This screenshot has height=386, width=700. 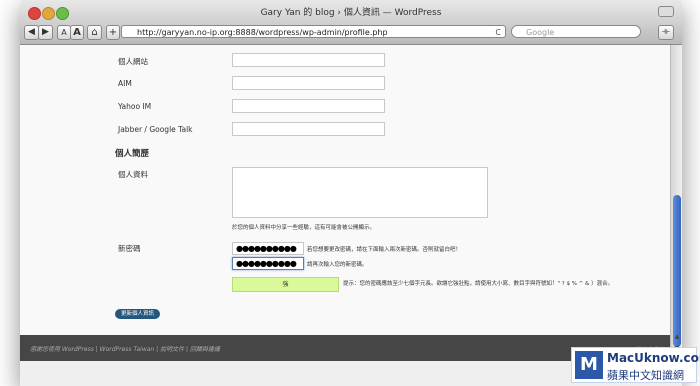 I want to click on search-input: Google, so click(x=576, y=31).